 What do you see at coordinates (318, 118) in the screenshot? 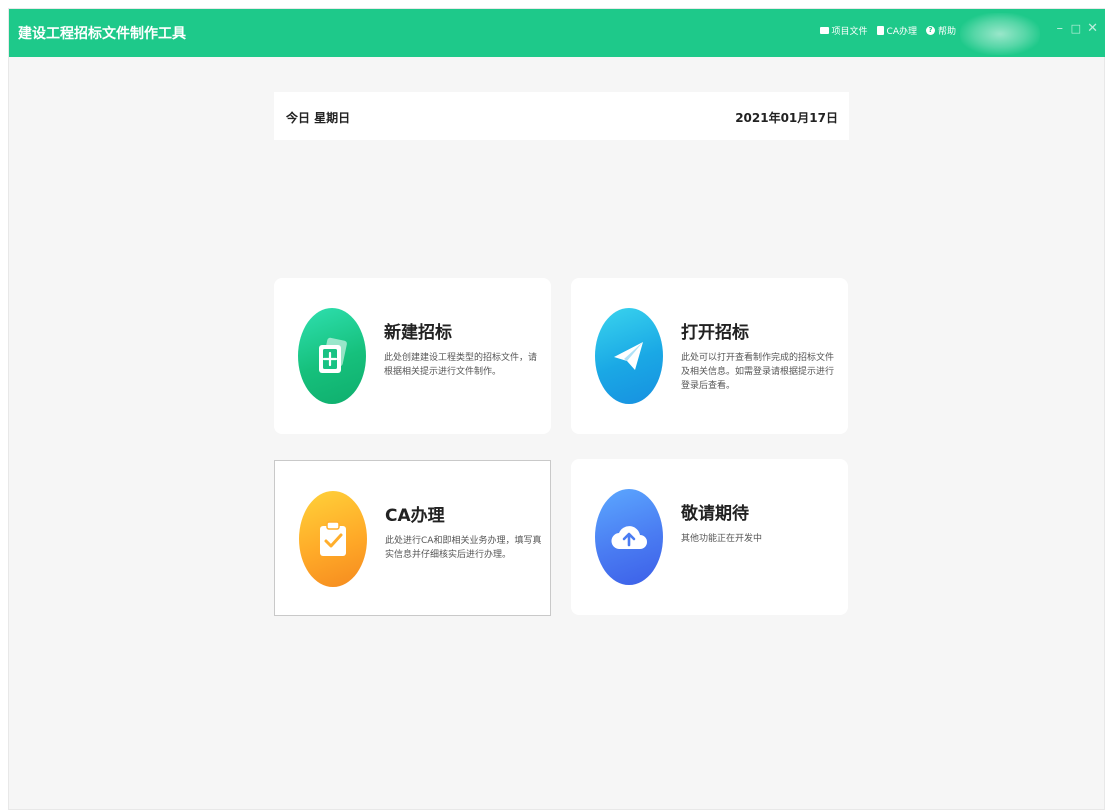
I see `weekday-label: 今日 星期日` at bounding box center [318, 118].